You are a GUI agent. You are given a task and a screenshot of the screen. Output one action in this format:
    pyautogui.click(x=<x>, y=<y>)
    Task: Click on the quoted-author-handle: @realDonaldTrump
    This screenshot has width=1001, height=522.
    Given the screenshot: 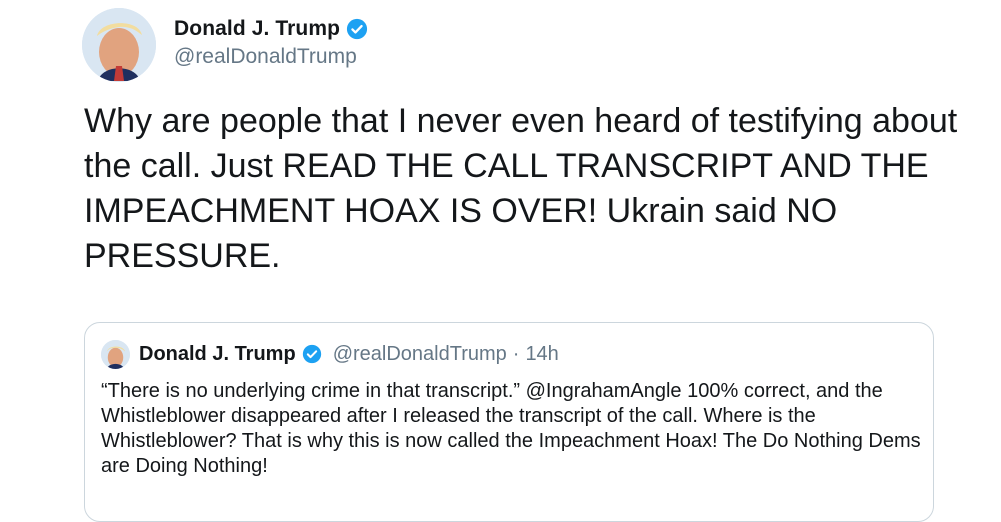 What is the action you would take?
    pyautogui.click(x=420, y=354)
    